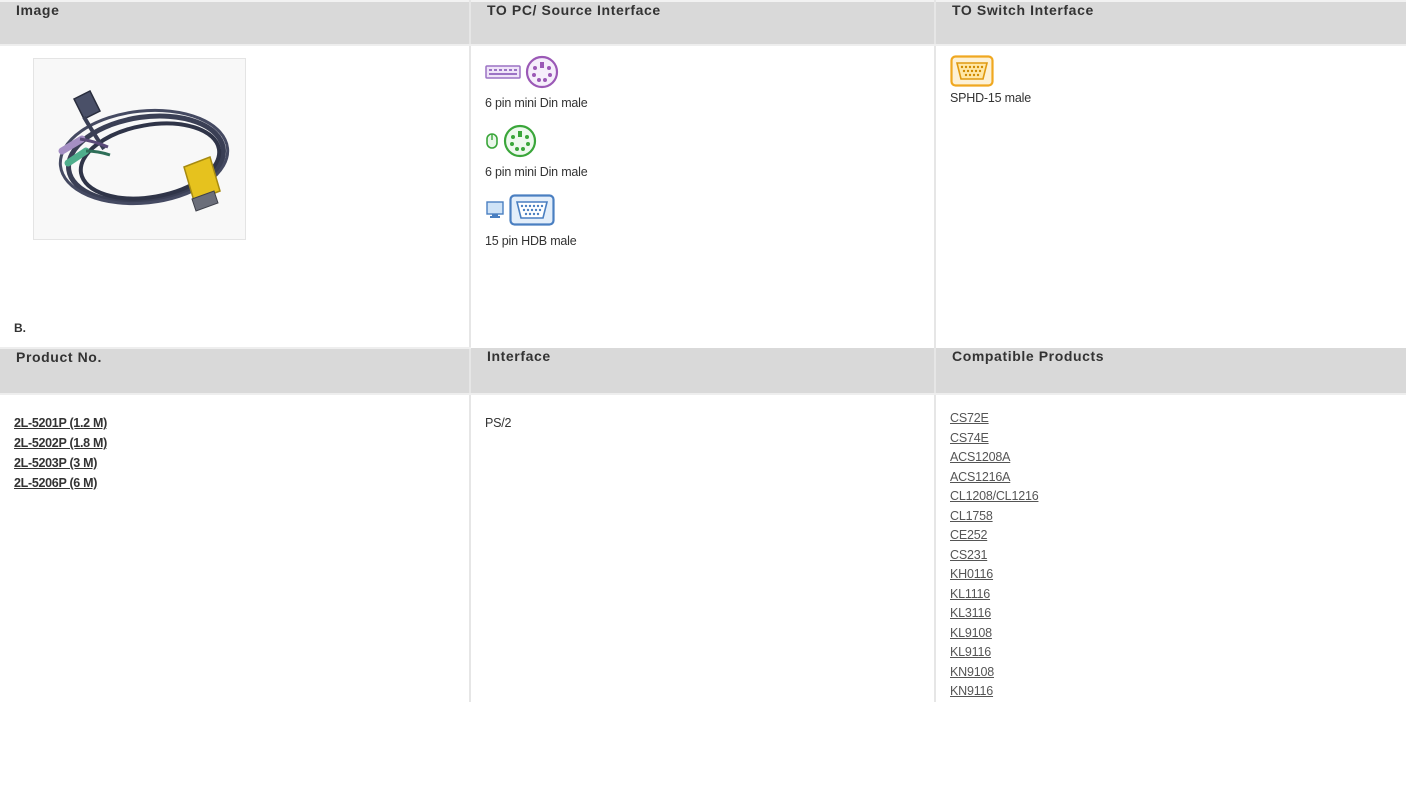 The width and height of the screenshot is (1406, 810). I want to click on compatible-product-link: KN9108, so click(1171, 673).